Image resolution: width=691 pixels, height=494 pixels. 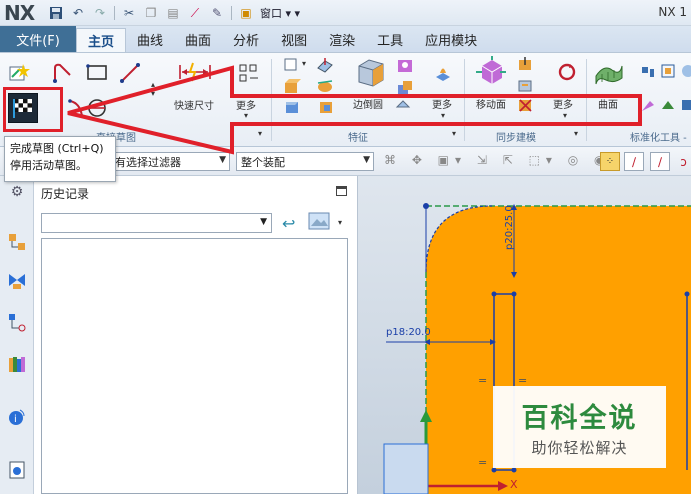 I want to click on tooltip-title: 完成草图 (Ctrl+Q), so click(x=57, y=148).